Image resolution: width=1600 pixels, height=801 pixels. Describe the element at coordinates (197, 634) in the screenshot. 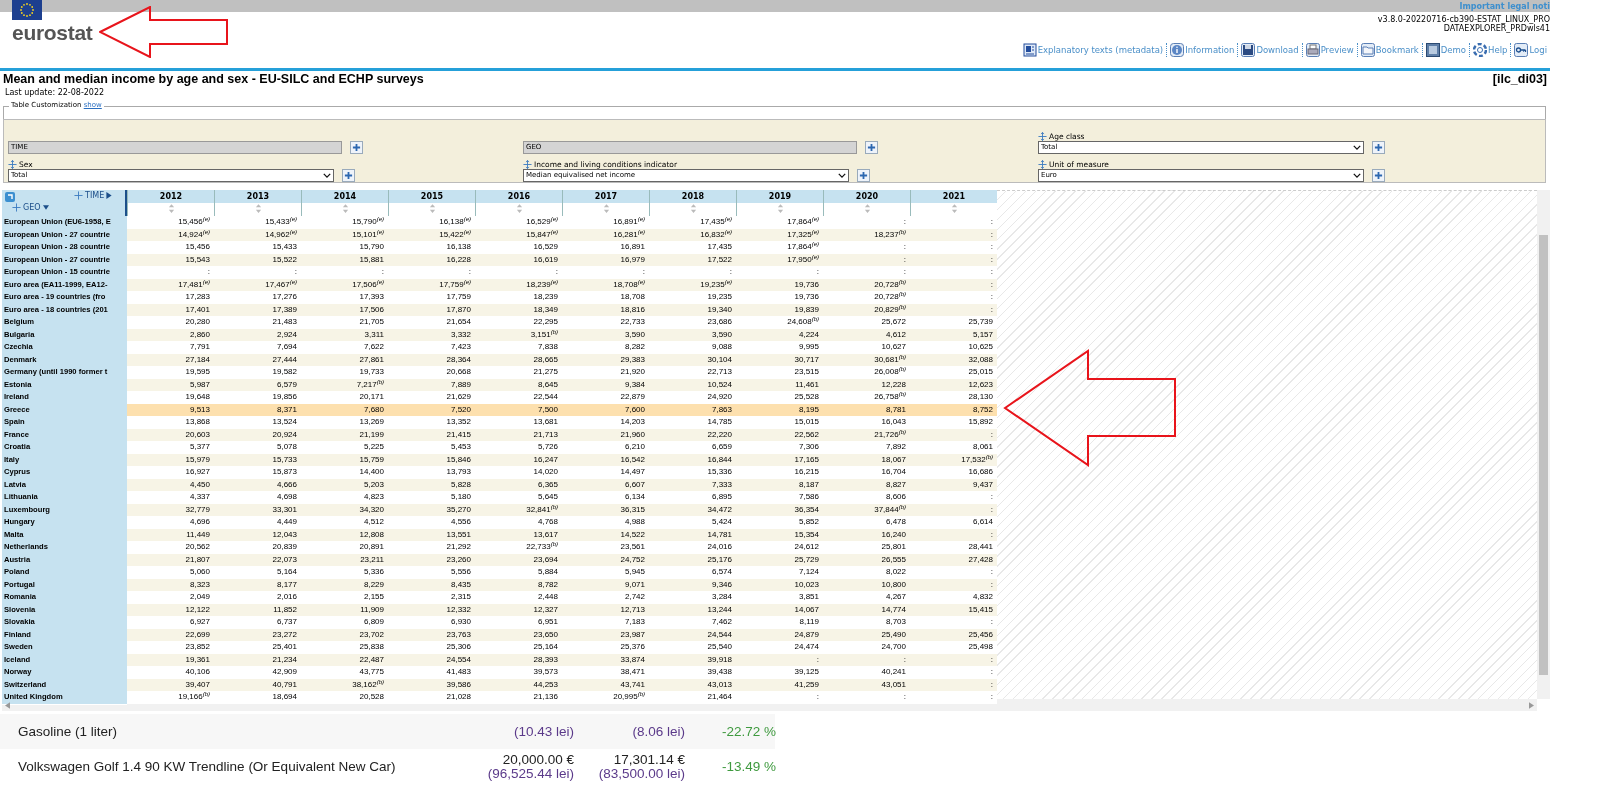

I see `table-cell-text: 22,699` at that location.